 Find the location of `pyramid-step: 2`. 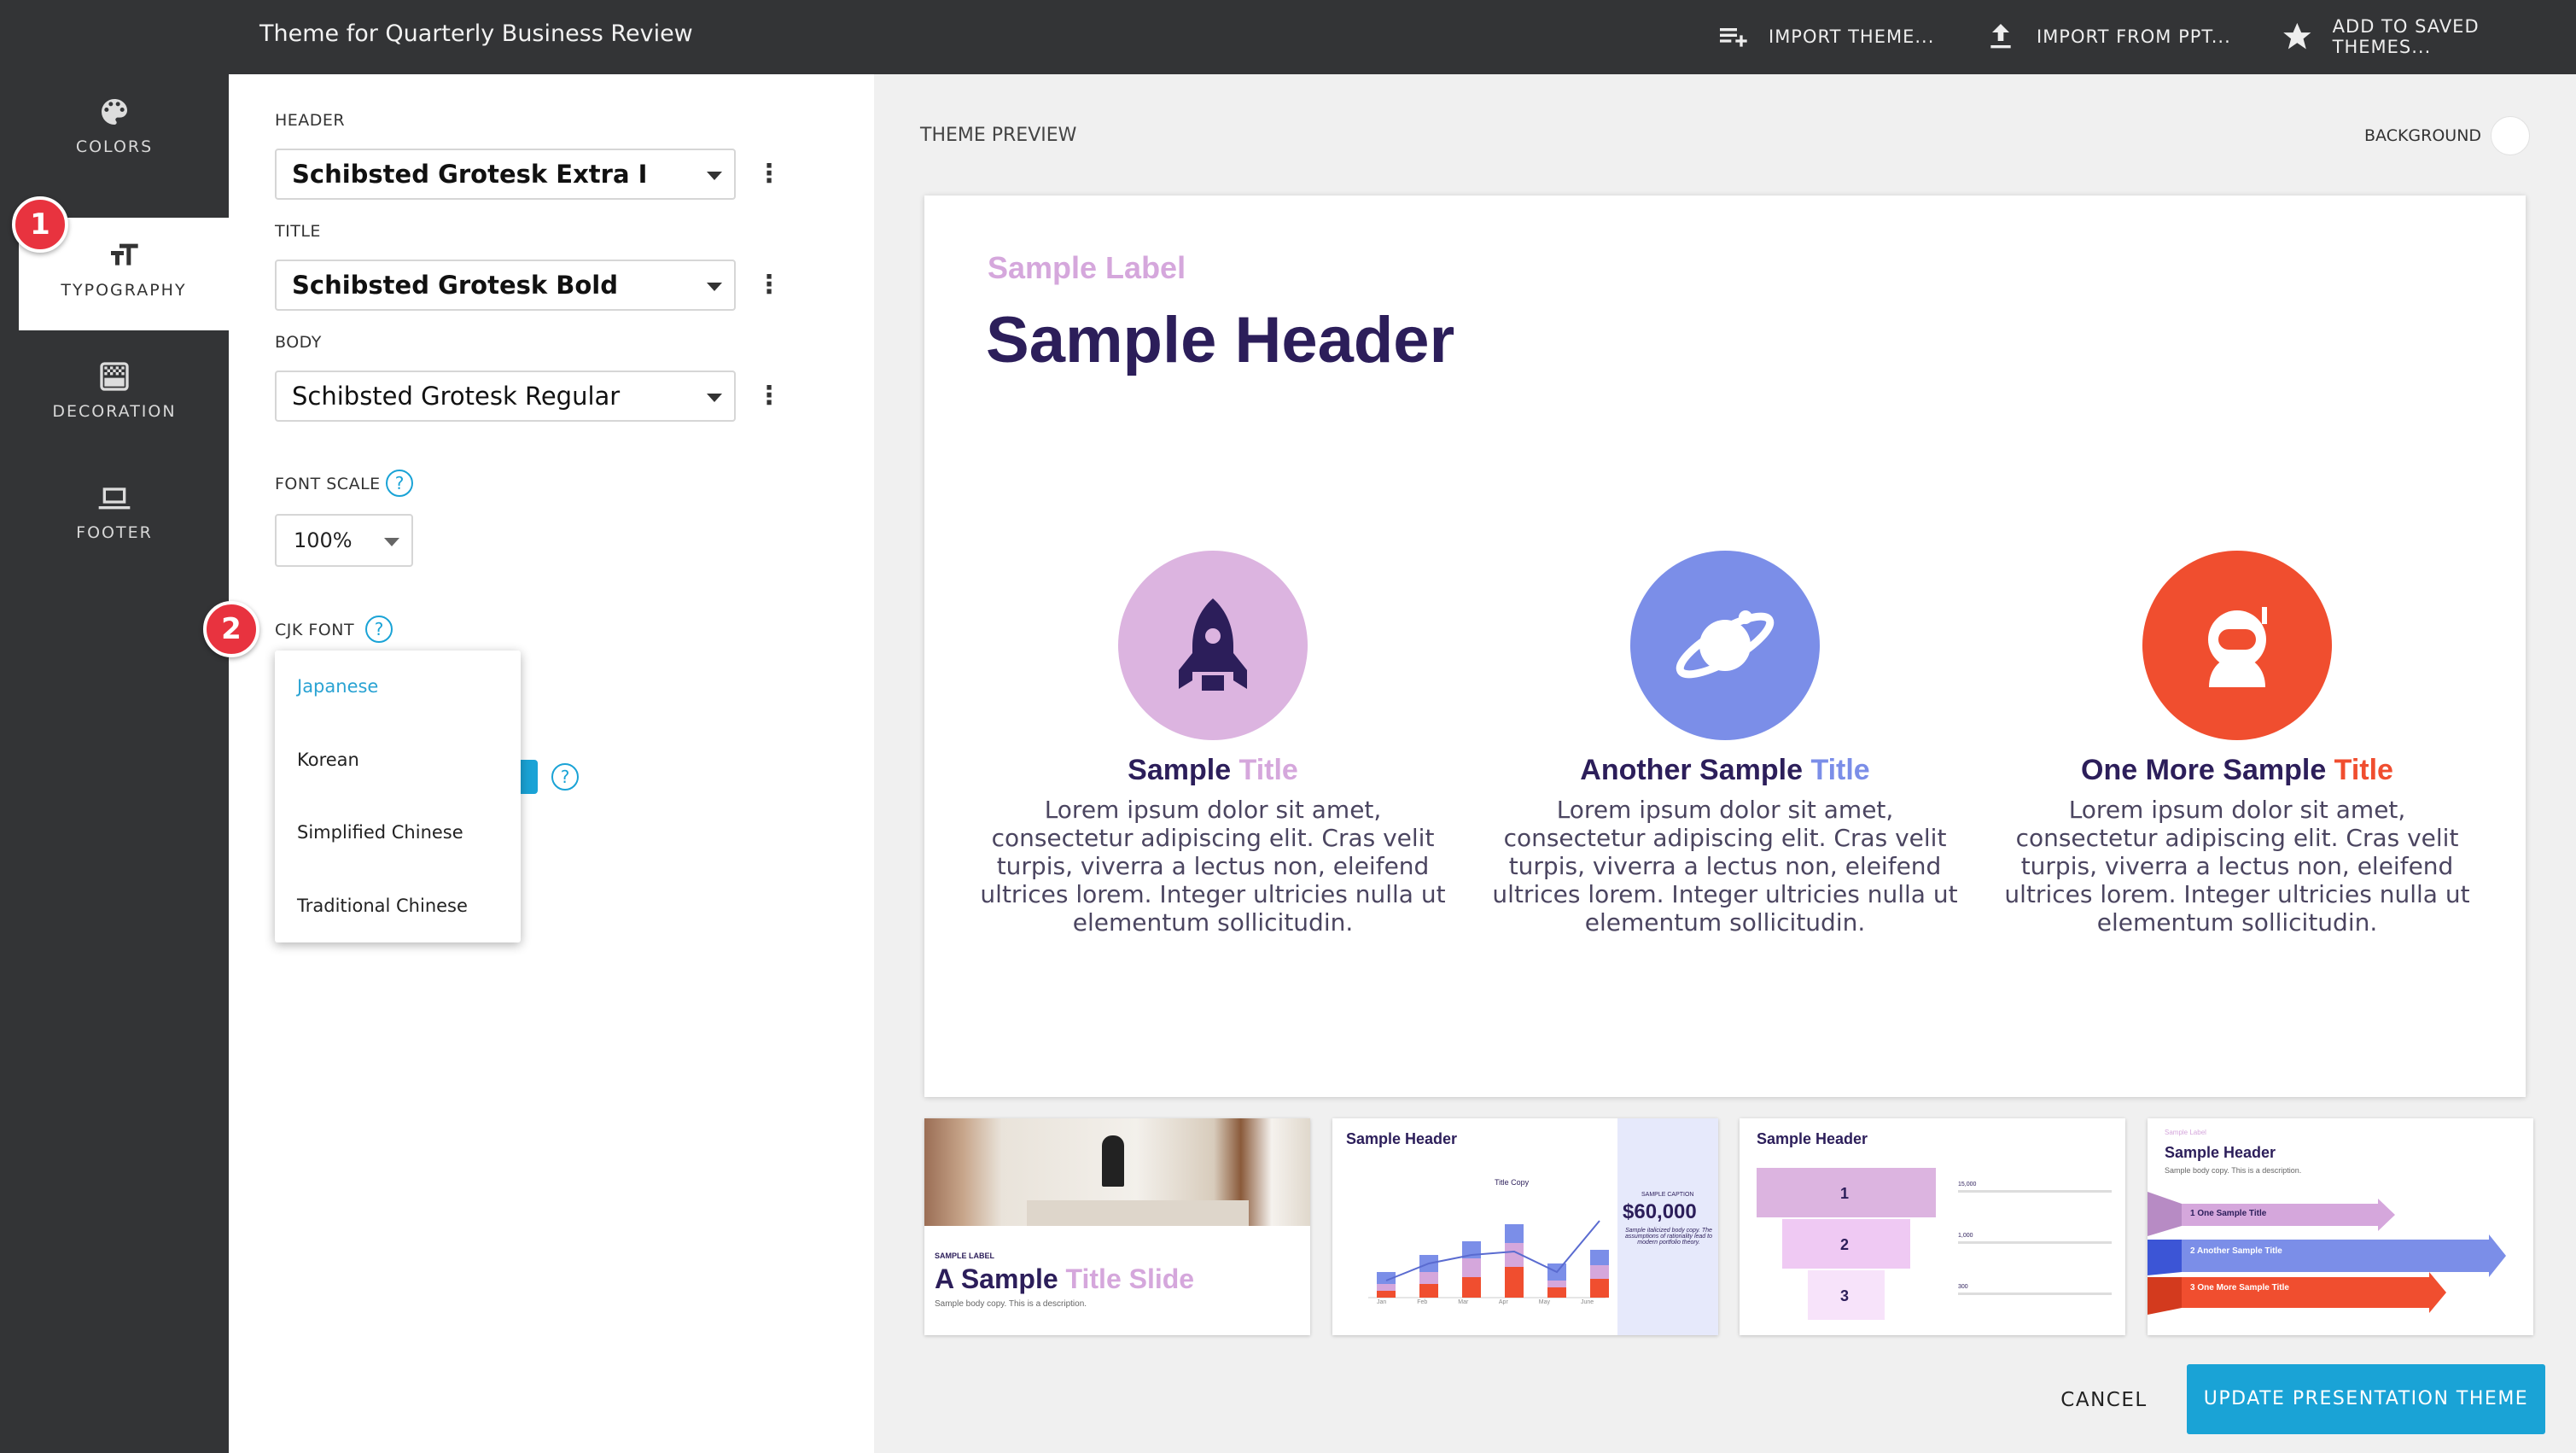

pyramid-step: 2 is located at coordinates (1846, 1244).